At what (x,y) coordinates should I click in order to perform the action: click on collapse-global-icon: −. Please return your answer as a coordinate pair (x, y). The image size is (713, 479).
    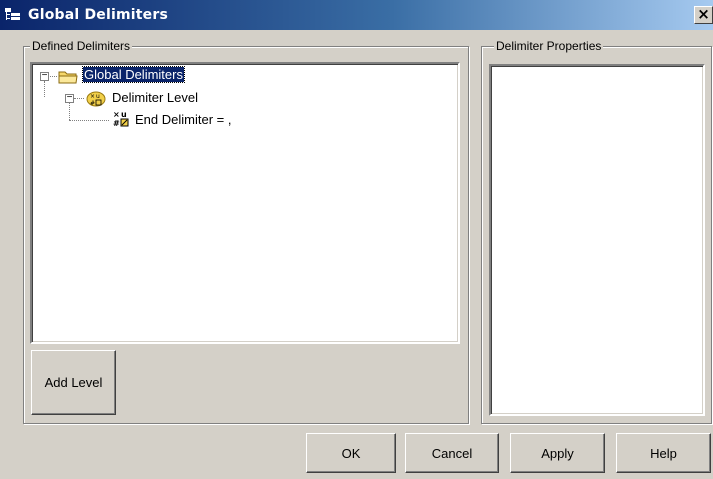
    Looking at the image, I should click on (44, 76).